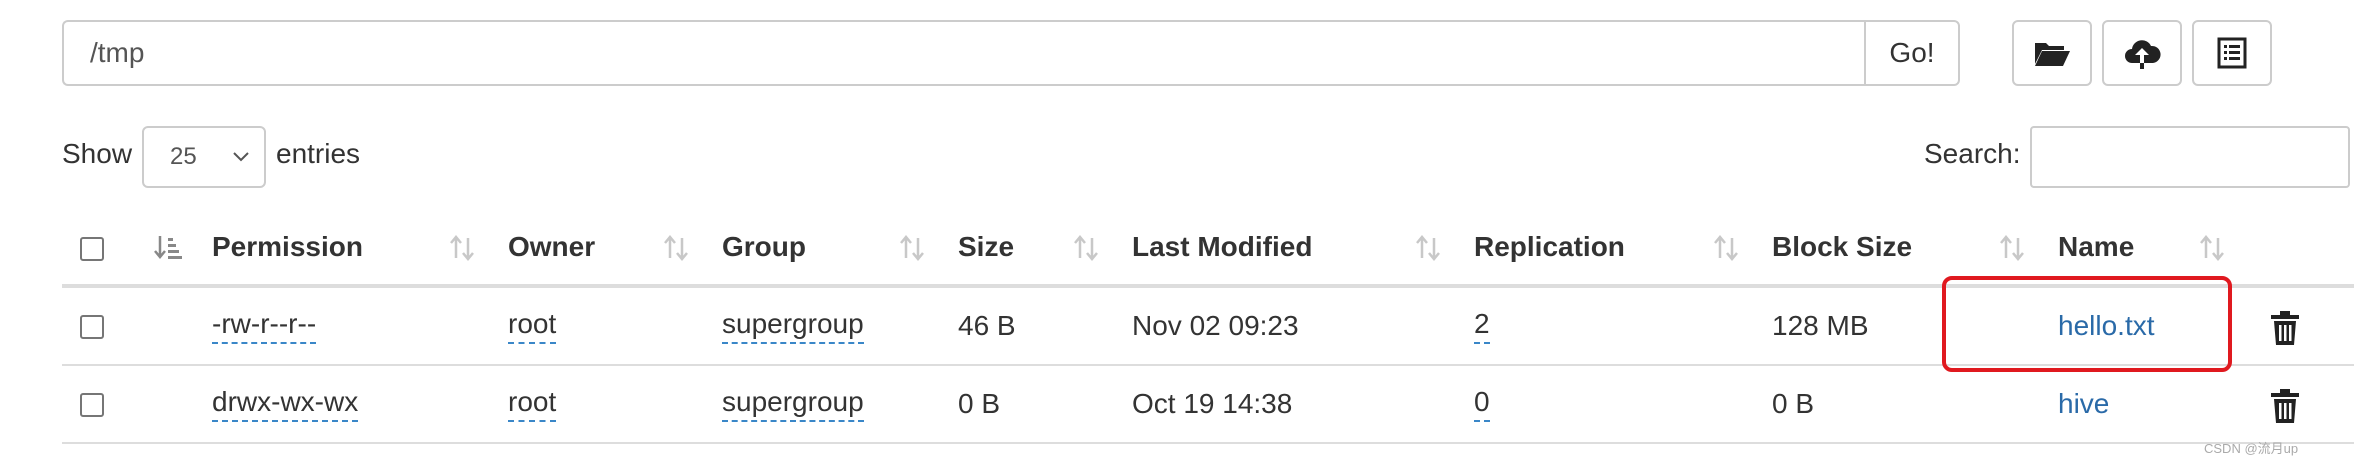 The width and height of the screenshot is (2354, 464). What do you see at coordinates (2087, 324) in the screenshot?
I see `highlight-box` at bounding box center [2087, 324].